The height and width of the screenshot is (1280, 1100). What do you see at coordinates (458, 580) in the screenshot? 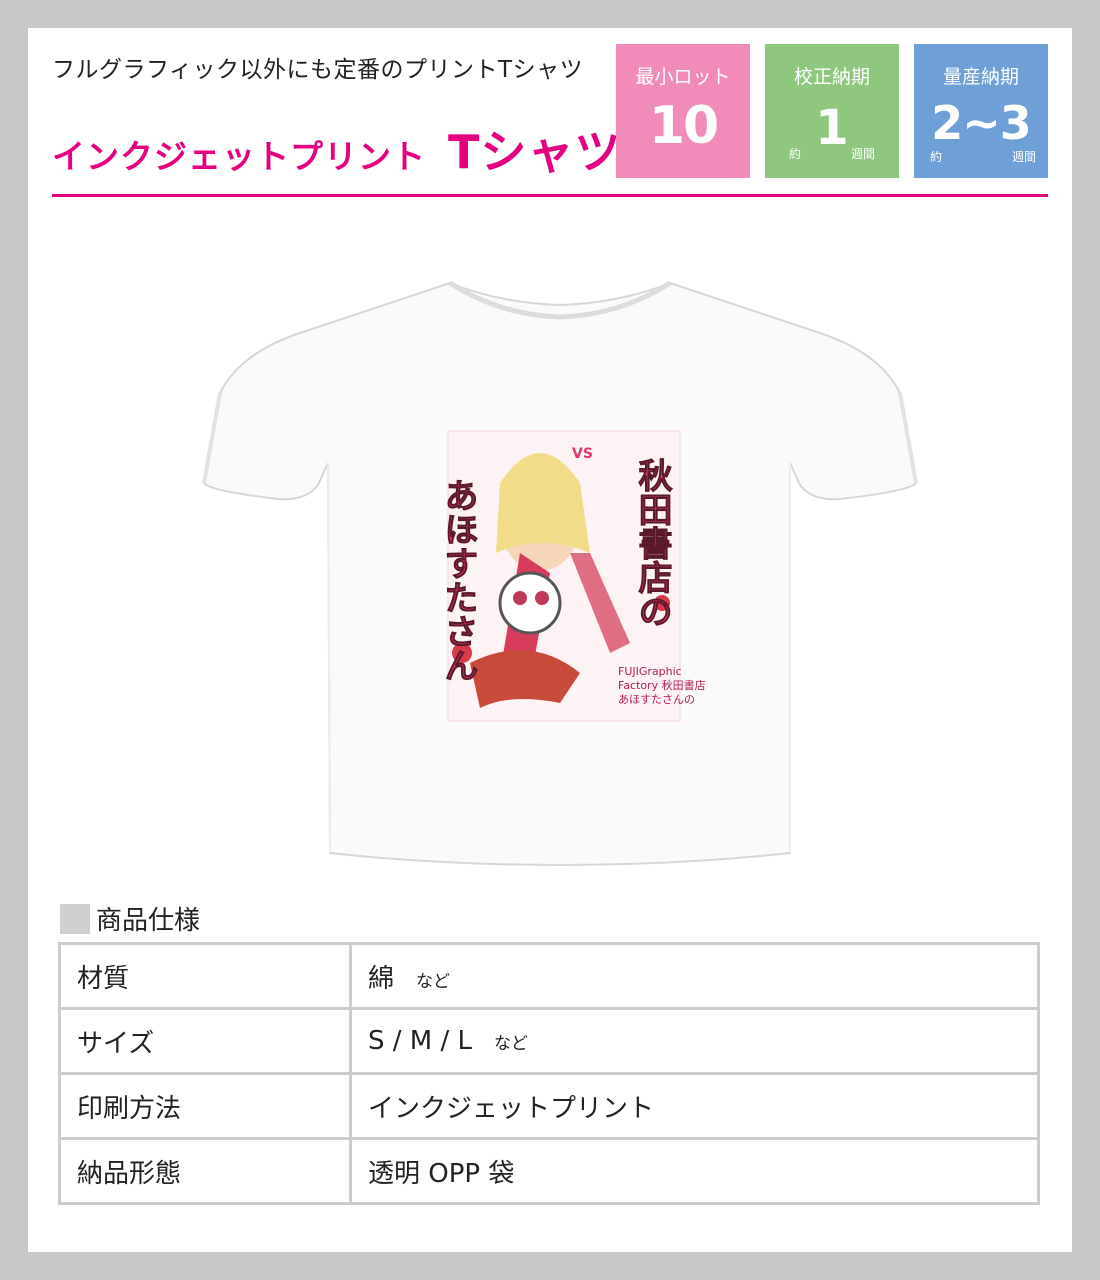
I see `print-text-left: あほすたさん` at bounding box center [458, 580].